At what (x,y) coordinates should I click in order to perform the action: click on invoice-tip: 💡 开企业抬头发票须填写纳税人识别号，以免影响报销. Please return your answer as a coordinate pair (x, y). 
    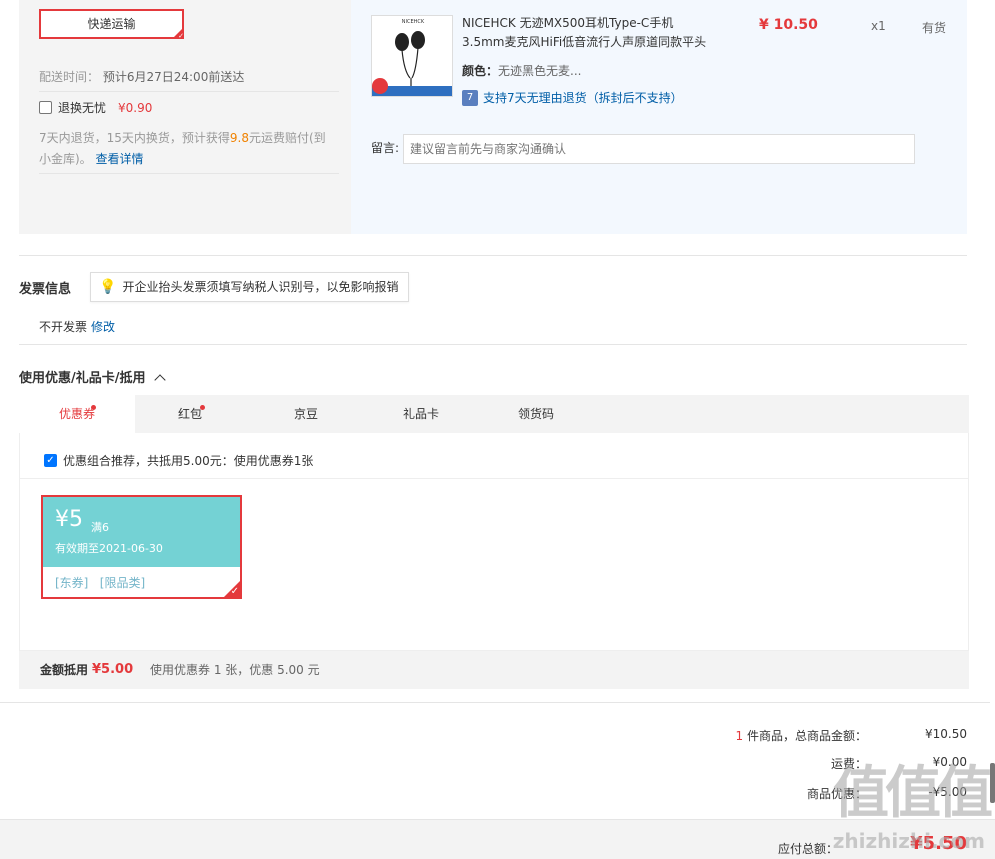
    Looking at the image, I should click on (250, 287).